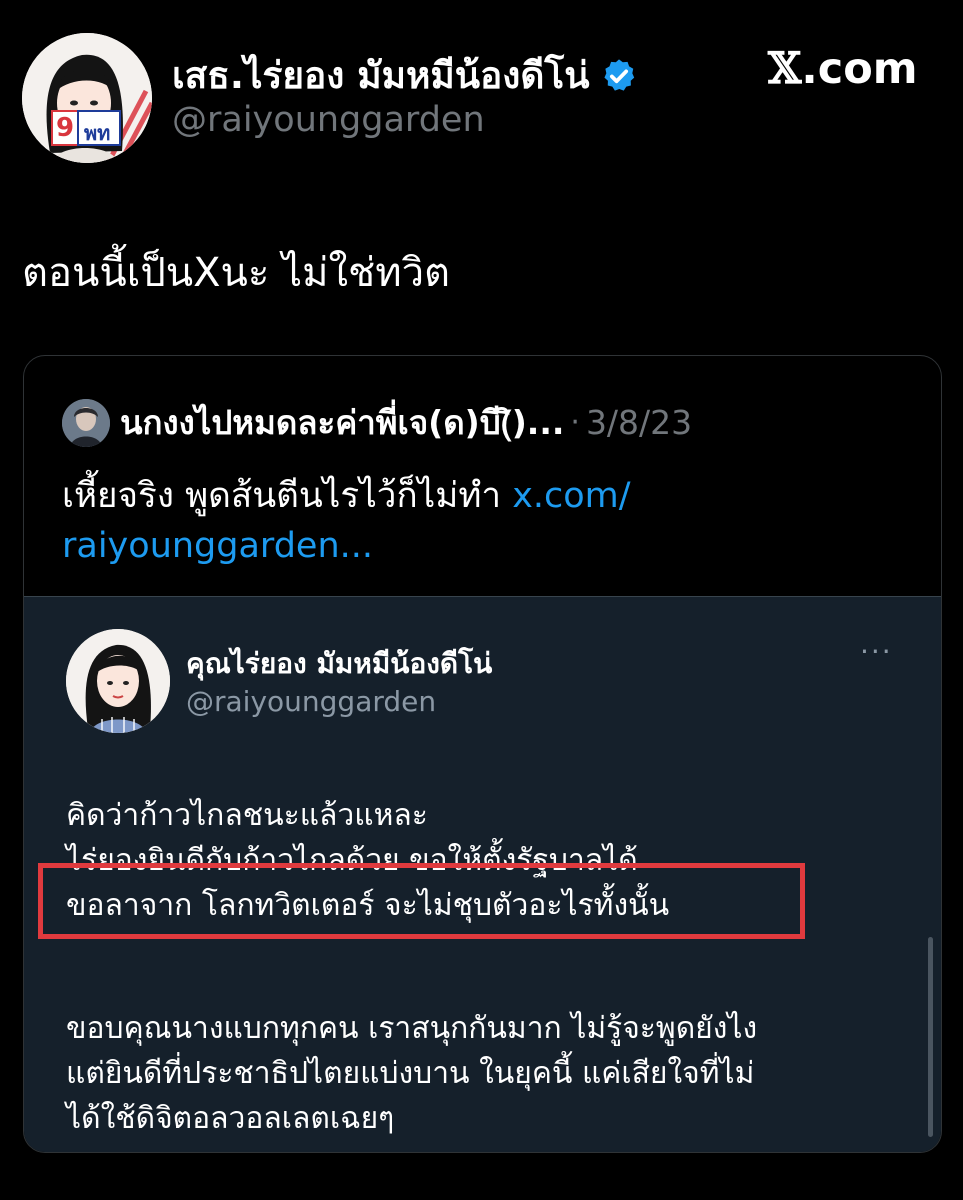 This screenshot has width=963, height=1200. I want to click on tweet-text: ตอนนี้เป็นXนะ ไม่ใช่ทวิต, so click(236, 273).